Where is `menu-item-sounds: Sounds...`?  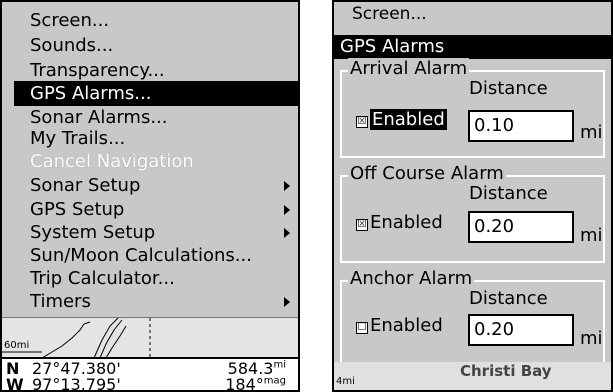
menu-item-sounds: Sounds... is located at coordinates (156, 45).